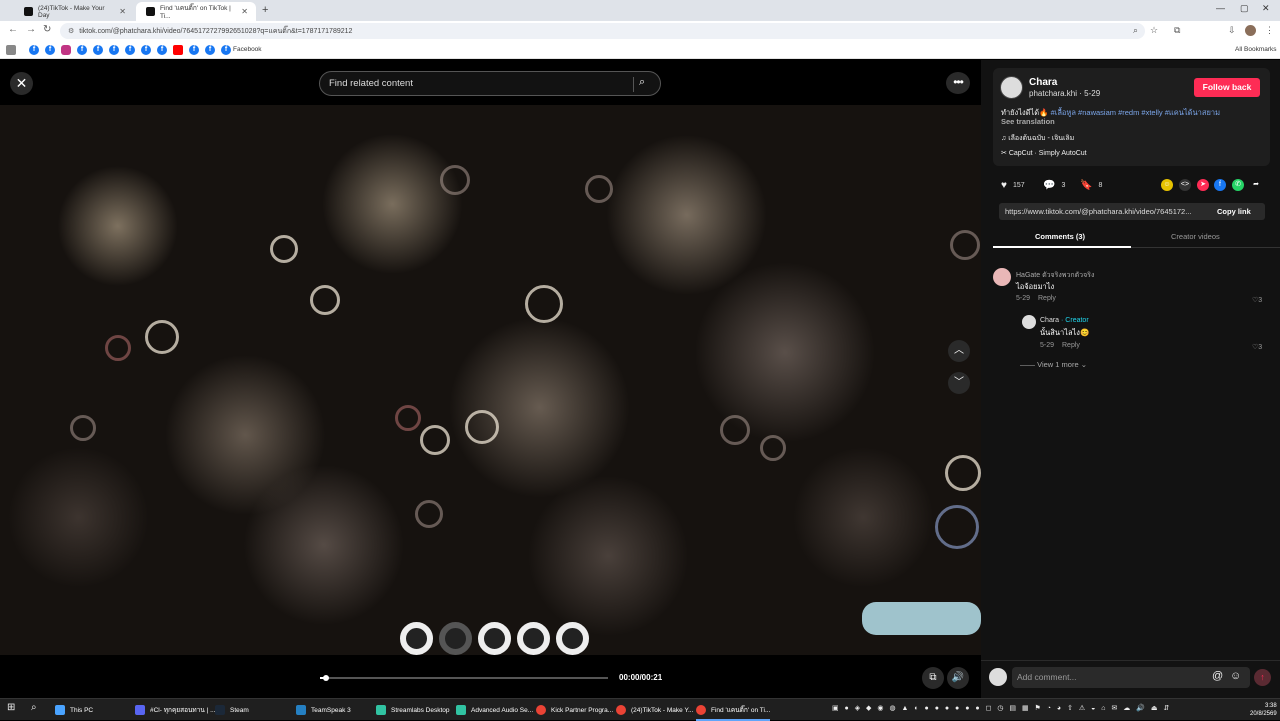 The height and width of the screenshot is (721, 1280). Describe the element at coordinates (1203, 185) in the screenshot. I see `send-to-friends-icon: ➤` at that location.